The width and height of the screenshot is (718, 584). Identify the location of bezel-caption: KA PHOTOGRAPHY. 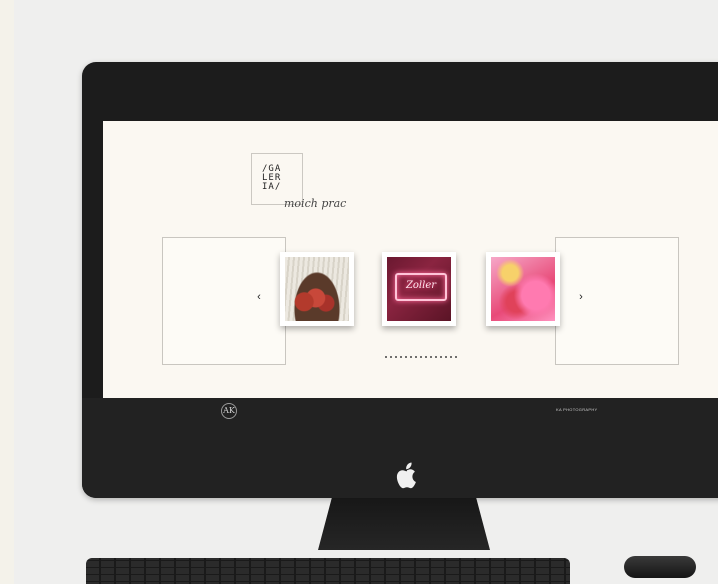
(577, 409).